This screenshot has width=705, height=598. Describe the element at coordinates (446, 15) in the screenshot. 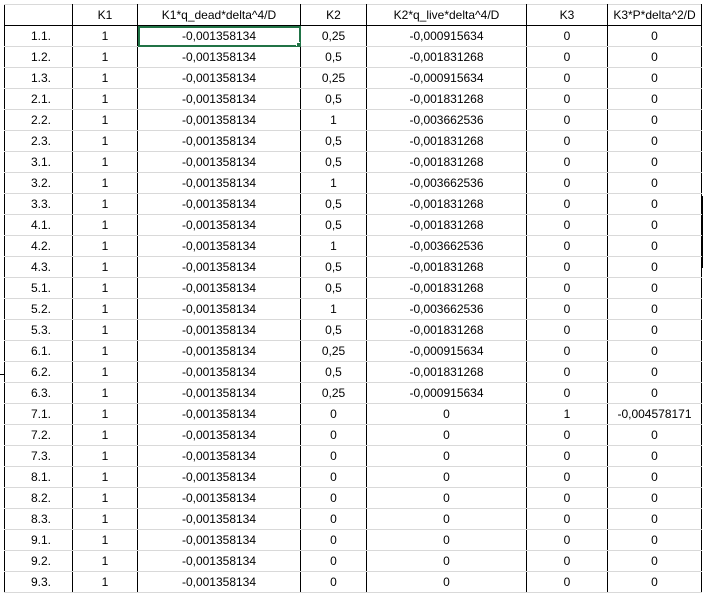

I see `column-header-k2-product: K2*q_live*delta^4/D` at that location.